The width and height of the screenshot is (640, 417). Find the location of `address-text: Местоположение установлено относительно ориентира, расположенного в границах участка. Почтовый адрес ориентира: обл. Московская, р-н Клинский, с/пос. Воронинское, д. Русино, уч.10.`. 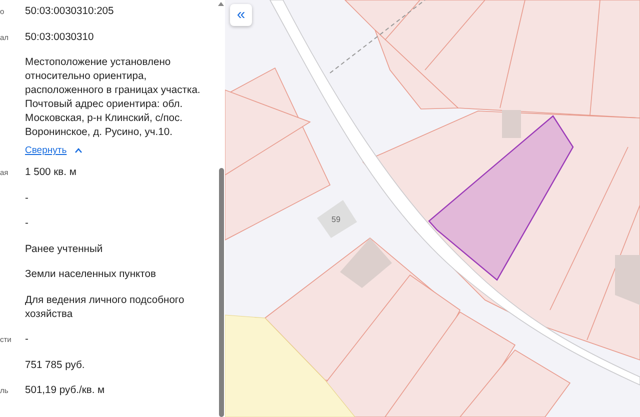

address-text: Местоположение установлено относительно ориентира, расположенного в границах участка. Почтовый адрес ориентира: обл. Московская, р-н Клинский, с/пос. Воронинское, д. Русино, уч.10. is located at coordinates (113, 98).